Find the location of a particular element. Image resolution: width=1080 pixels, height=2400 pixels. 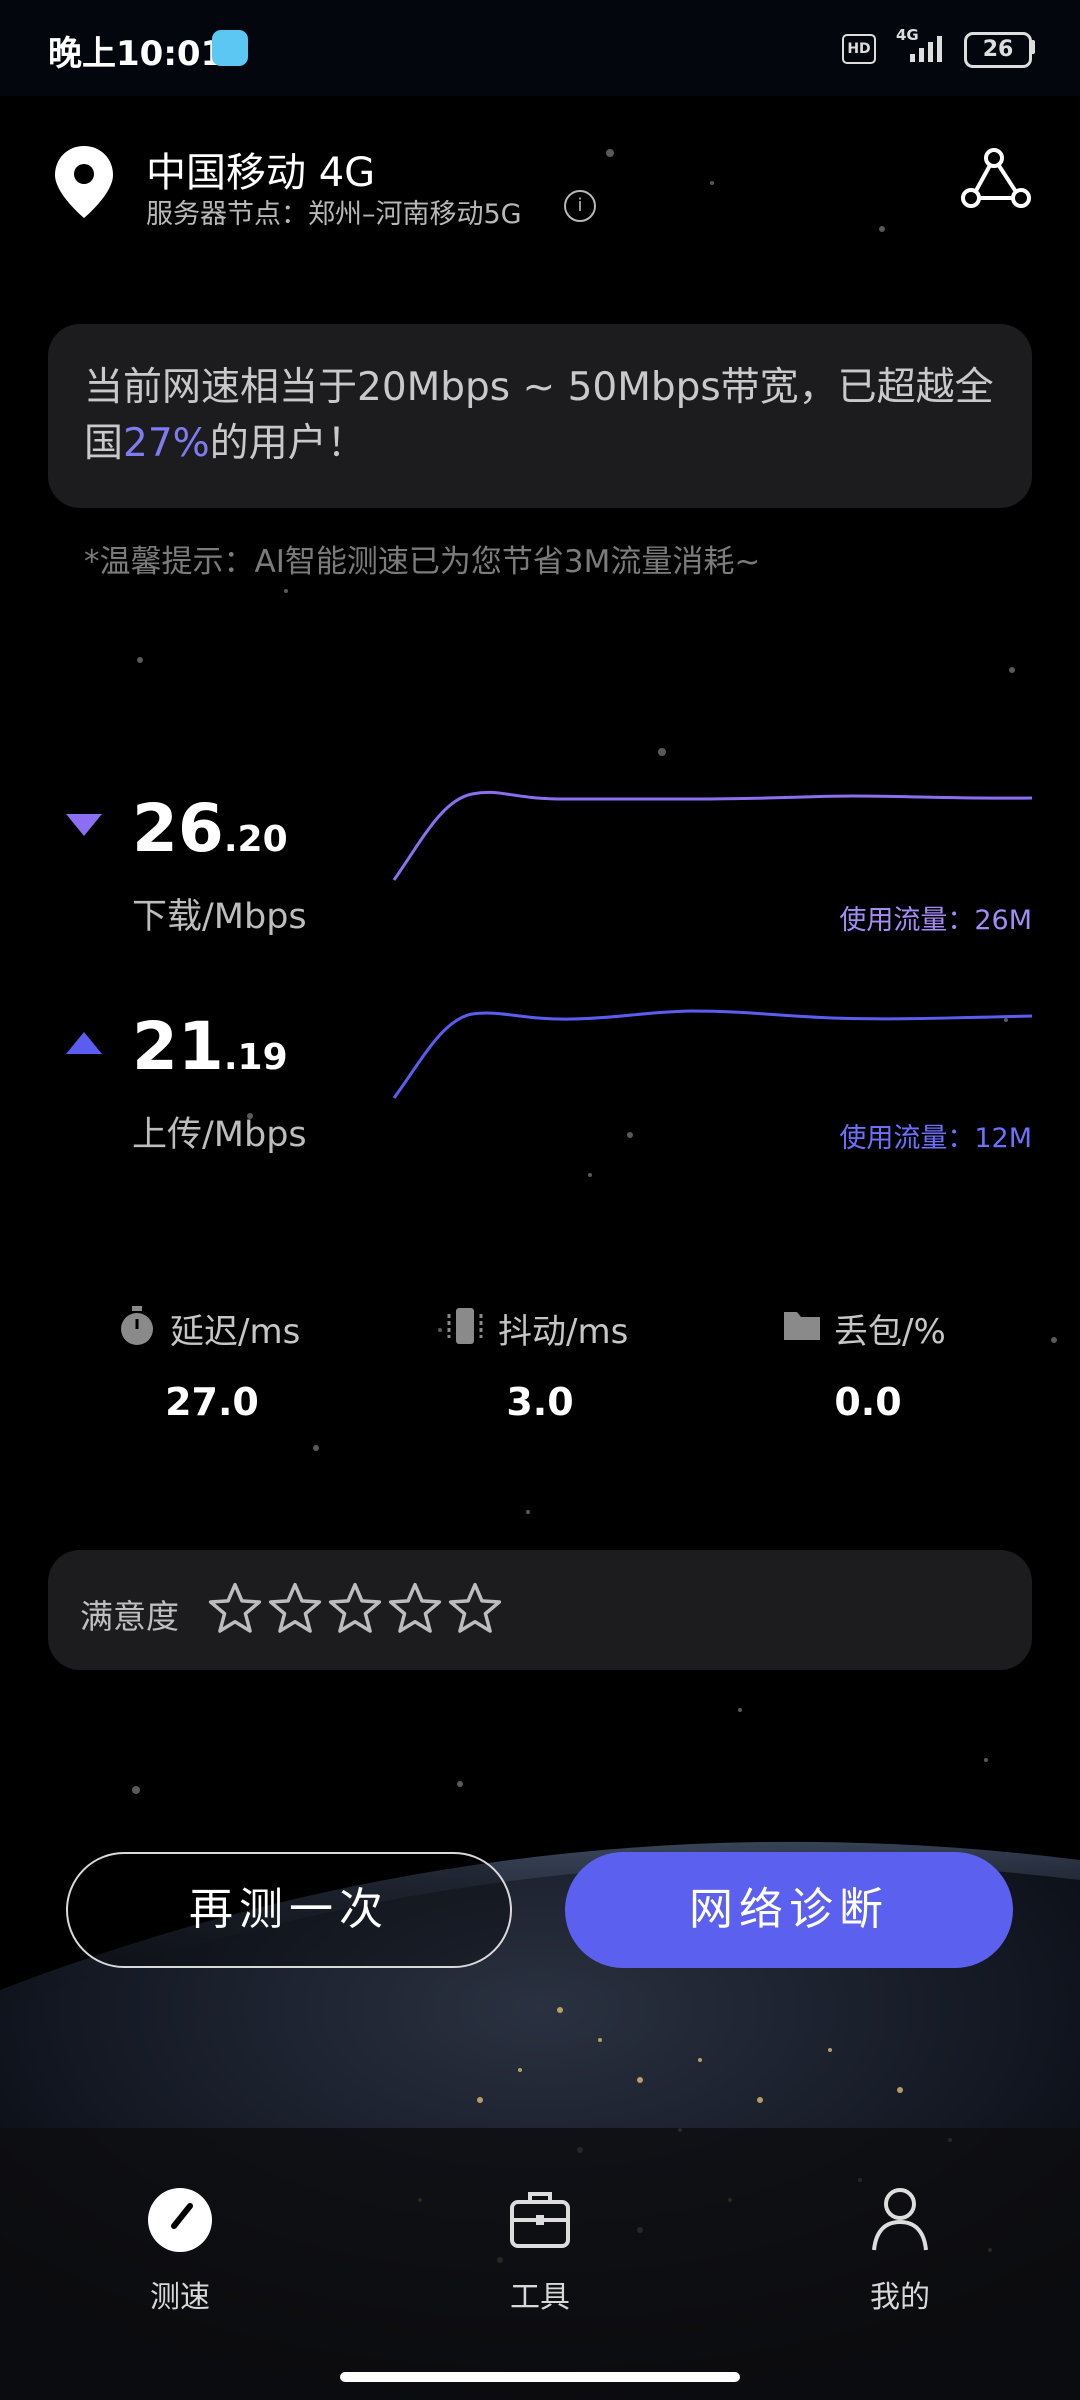

upload-usage: 使用流量：12M is located at coordinates (935, 1138).